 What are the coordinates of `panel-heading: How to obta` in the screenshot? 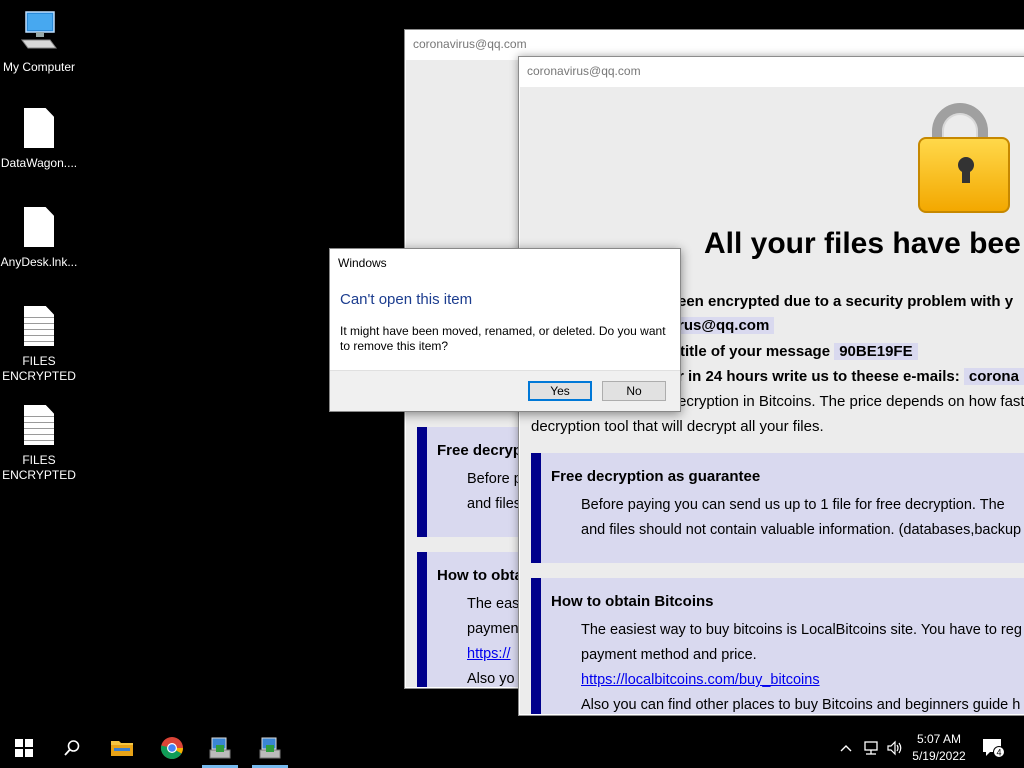 It's located at (480, 575).